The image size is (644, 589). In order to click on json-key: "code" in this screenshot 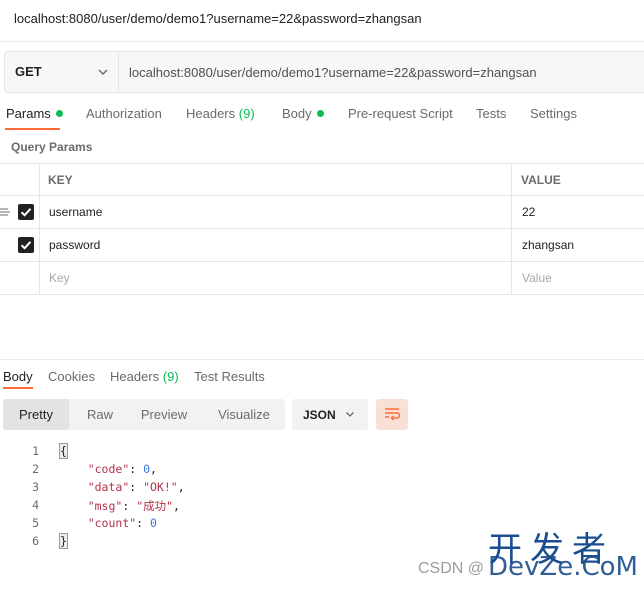, I will do `click(108, 469)`.